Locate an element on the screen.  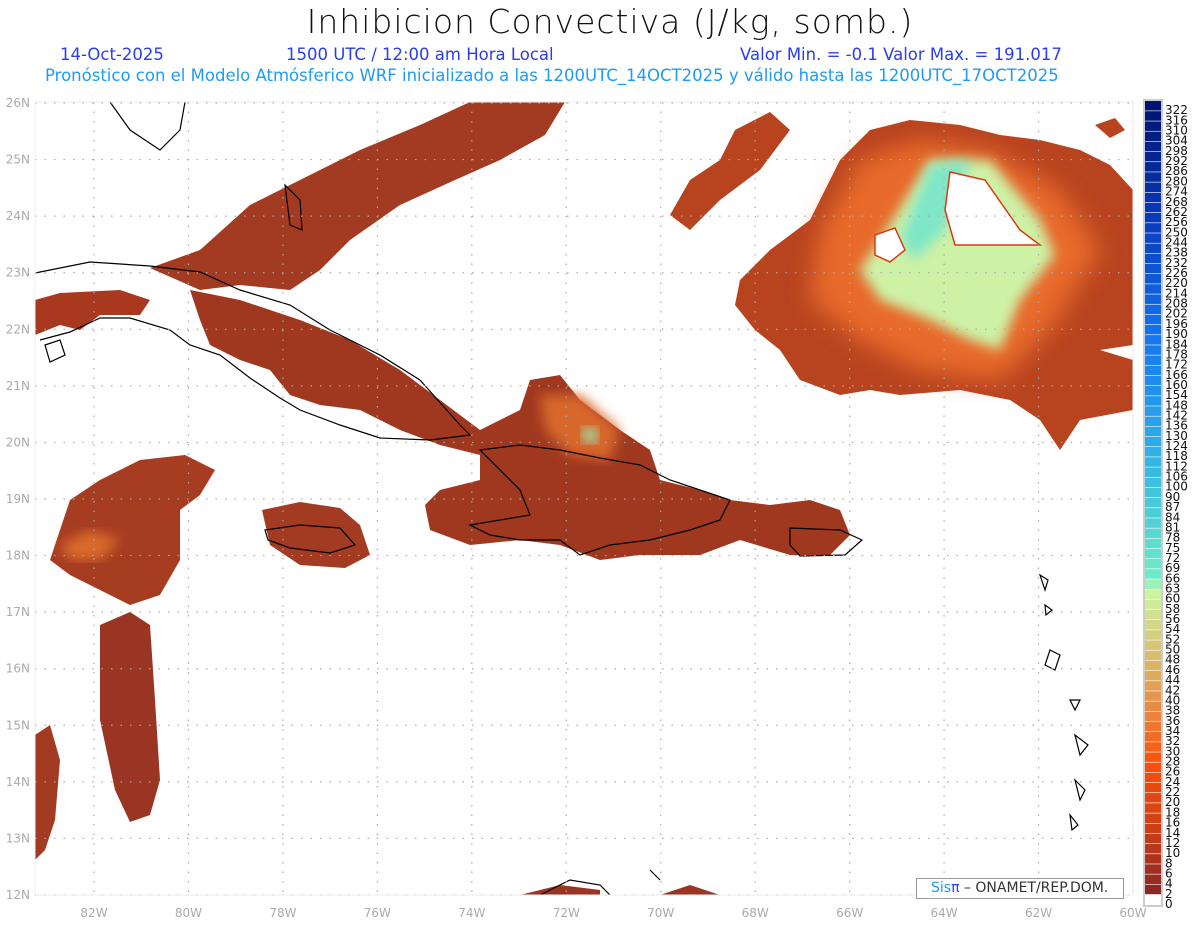
lat-label: 23N is located at coordinates (18, 273).